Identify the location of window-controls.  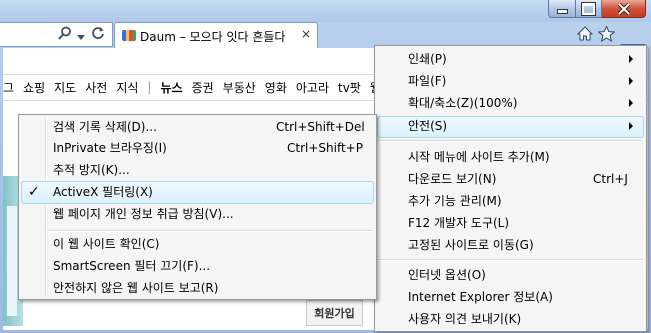
(597, 9).